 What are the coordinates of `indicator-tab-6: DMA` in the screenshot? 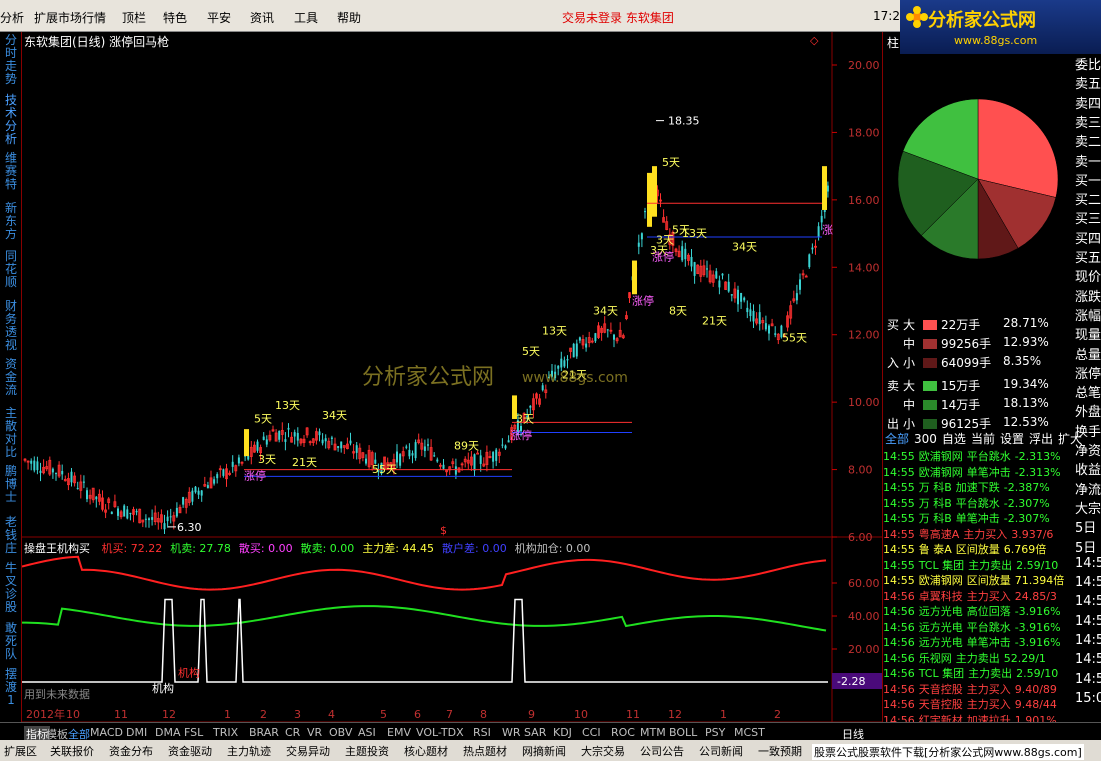 It's located at (168, 732).